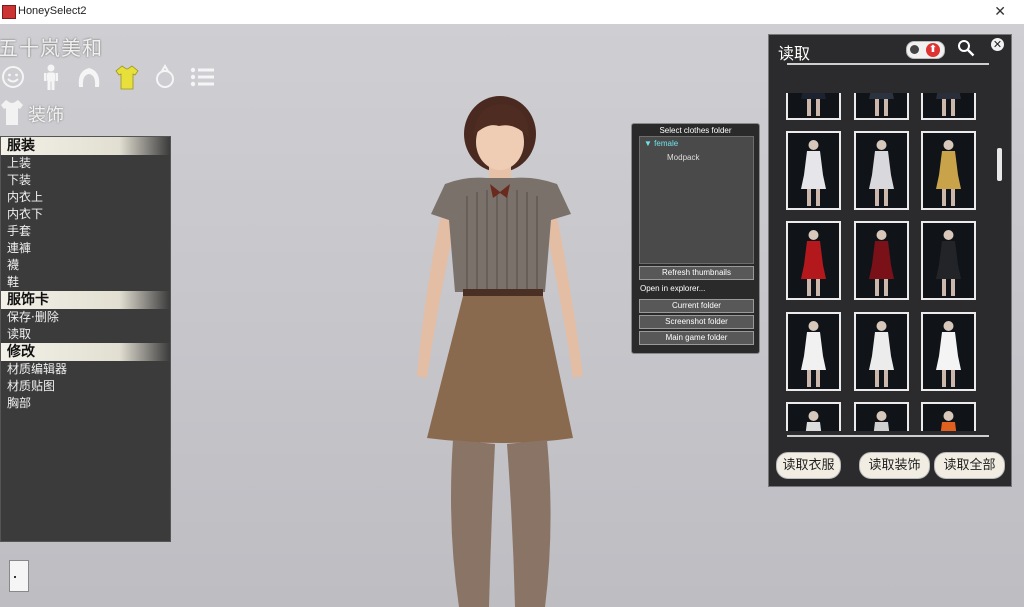 This screenshot has width=1024, height=607. What do you see at coordinates (52, 11) in the screenshot?
I see `window-title: HoneySelect2` at bounding box center [52, 11].